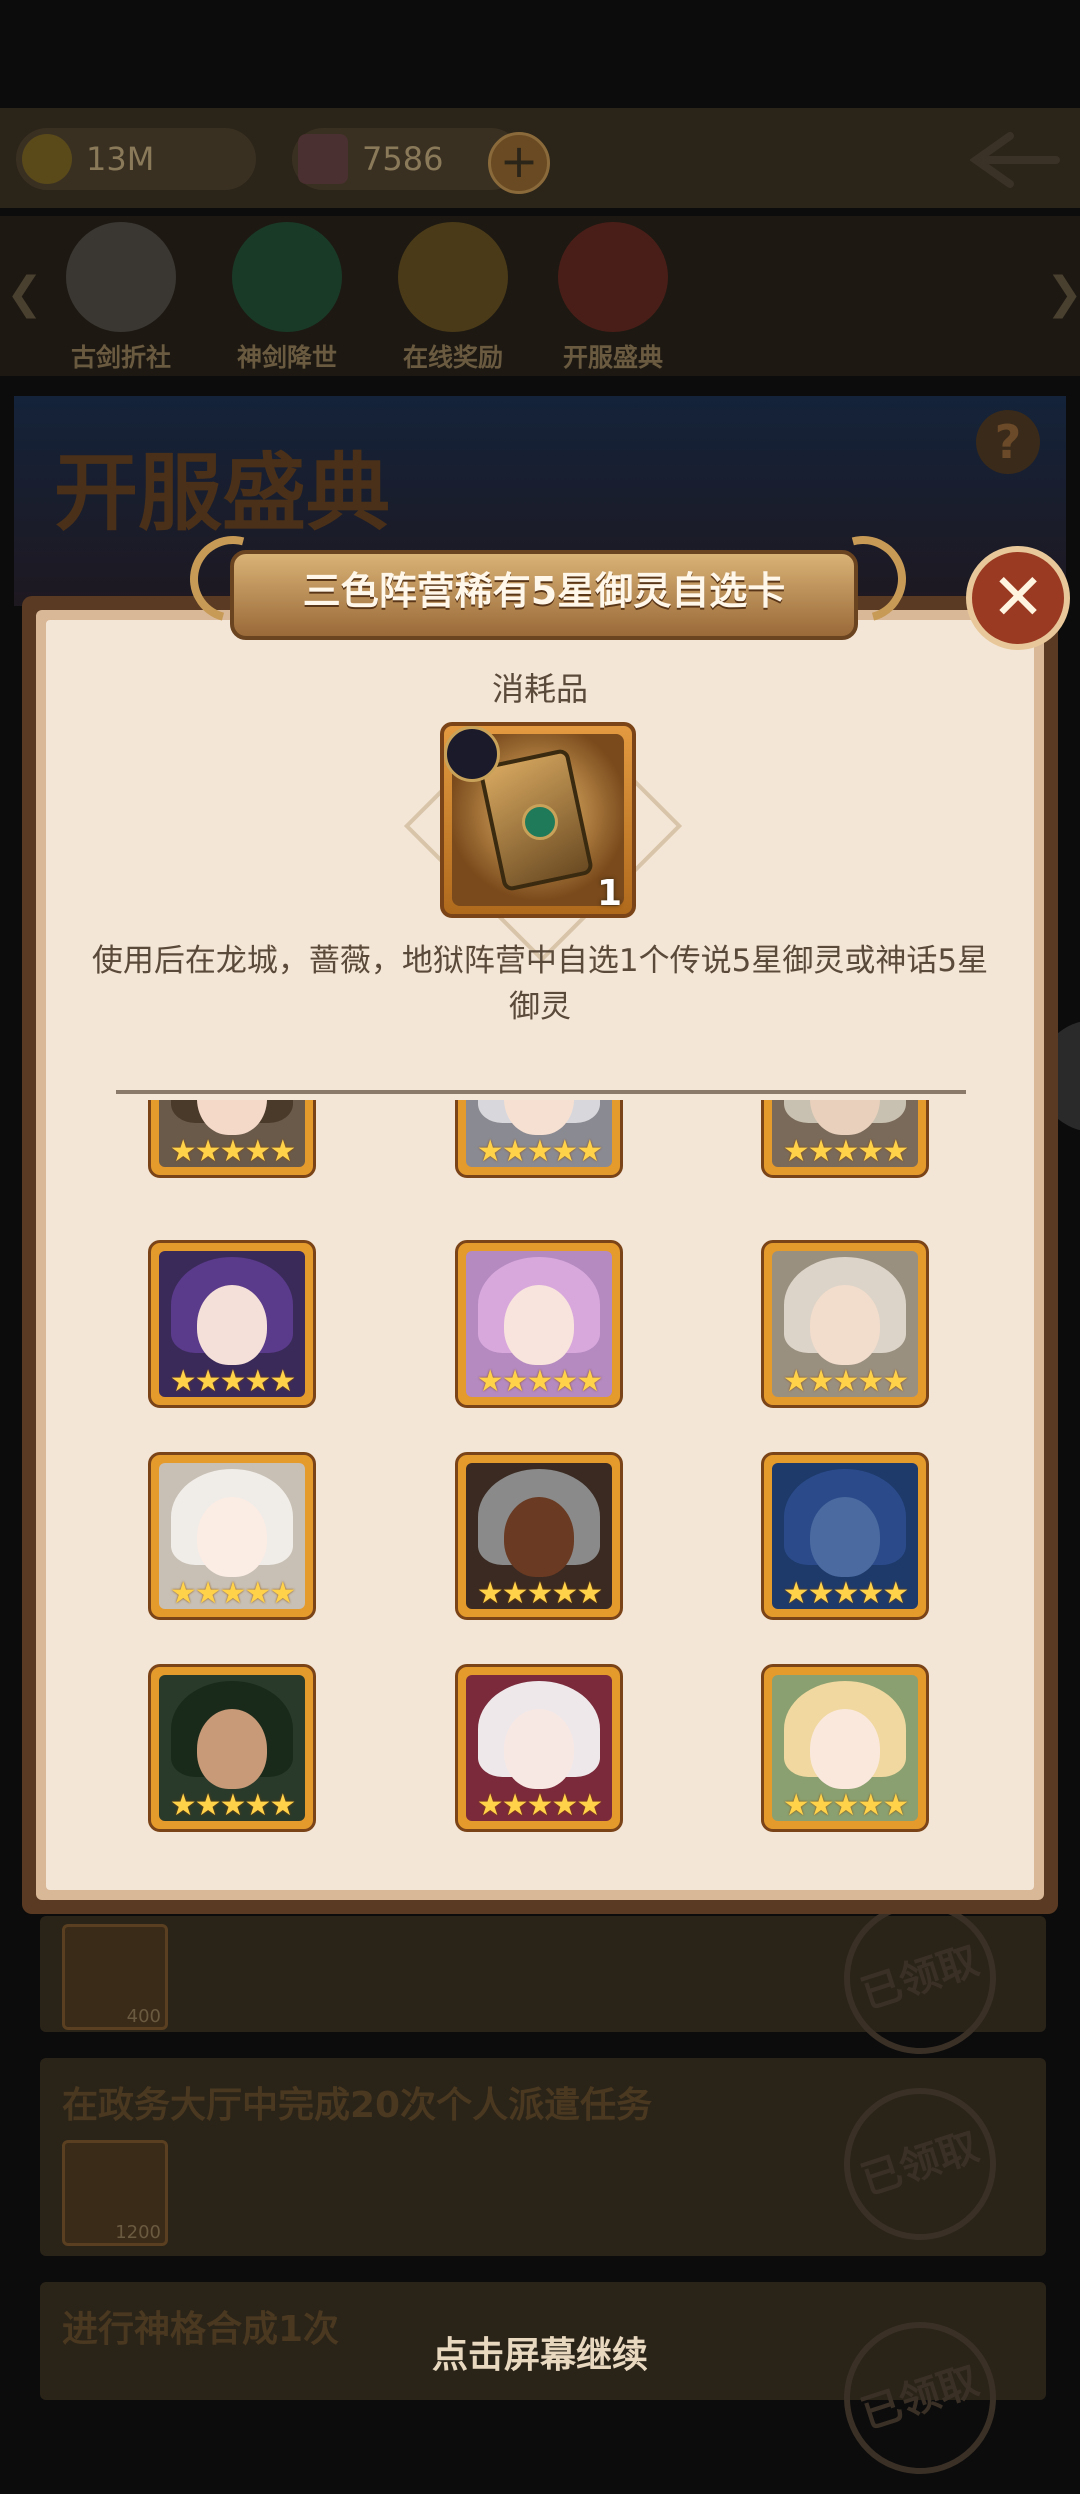  I want to click on close-button: ✕, so click(1018, 598).